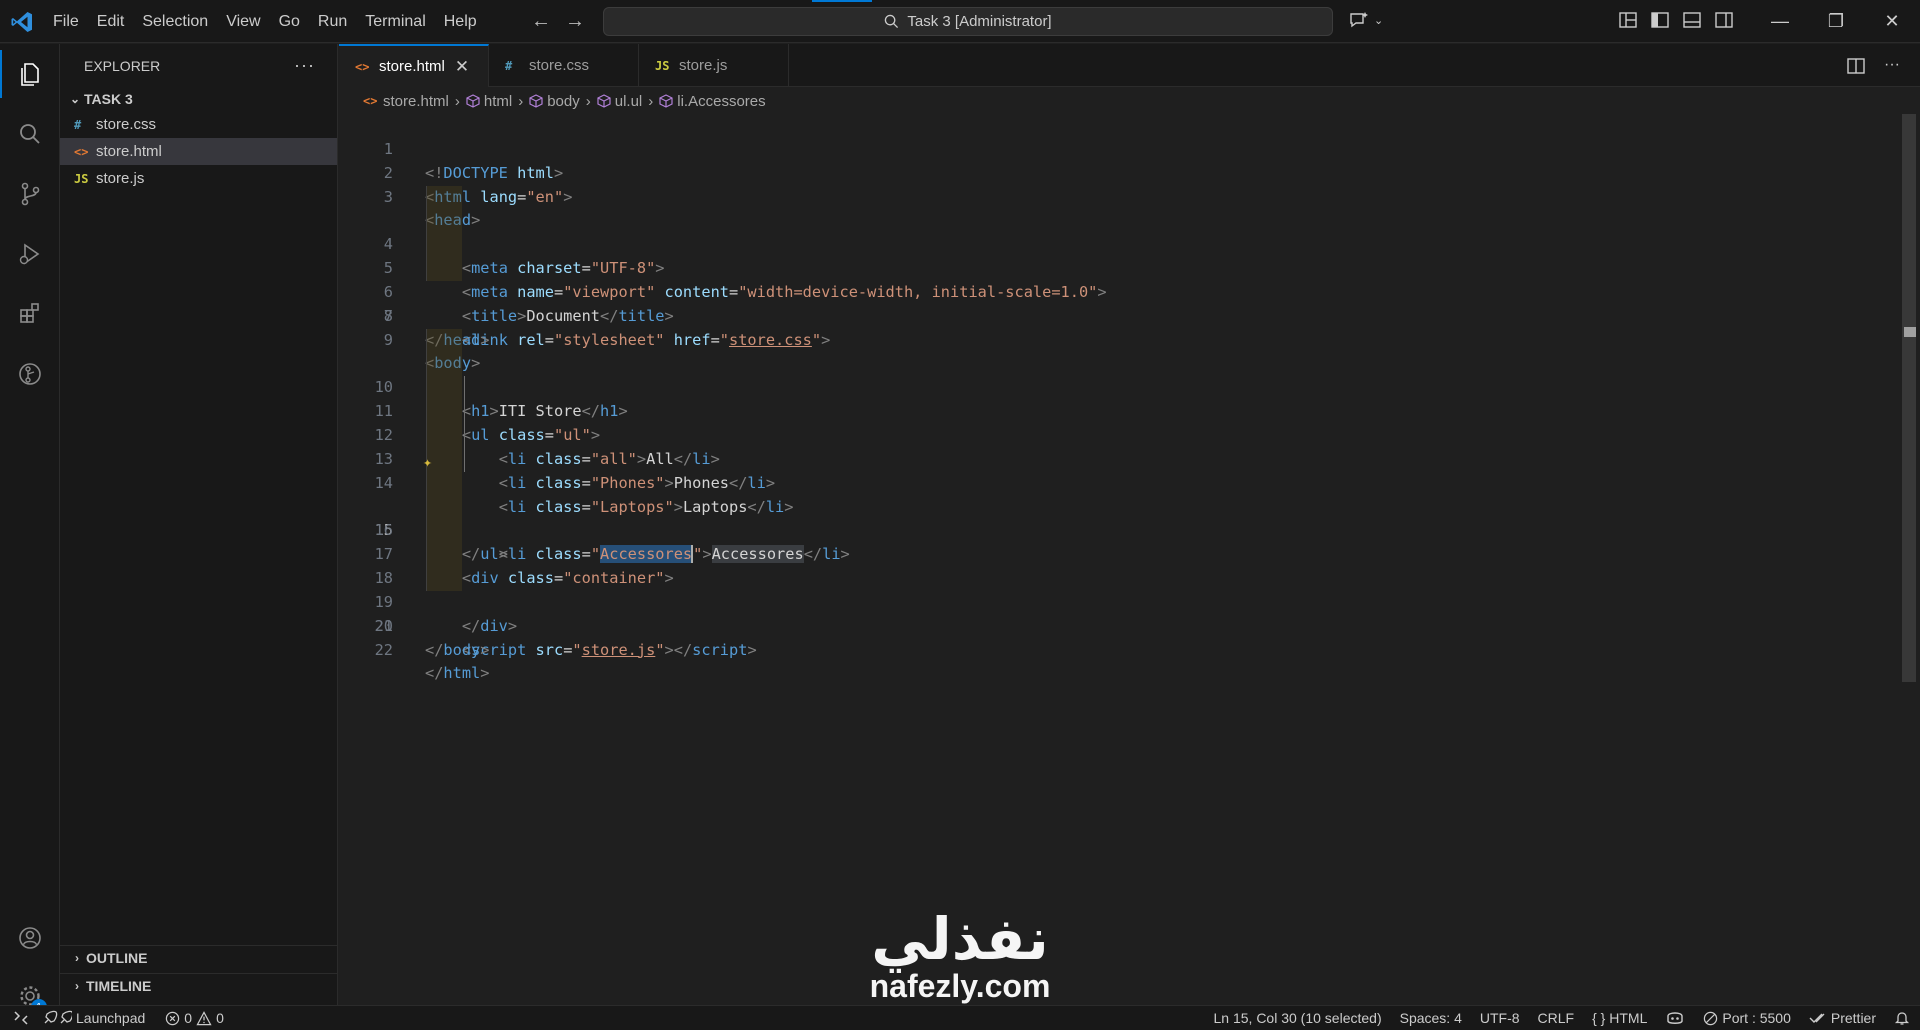 The height and width of the screenshot is (1030, 1920). I want to click on tab-label: store.css, so click(559, 65).